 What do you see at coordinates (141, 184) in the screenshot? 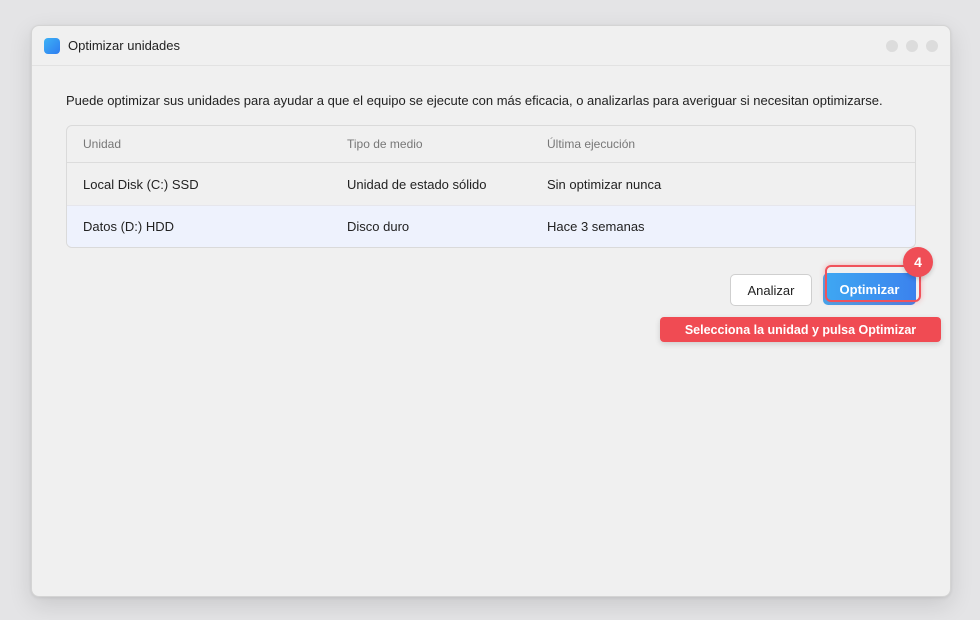
I see `cell-unidad: Local Disk (C:) SSD` at bounding box center [141, 184].